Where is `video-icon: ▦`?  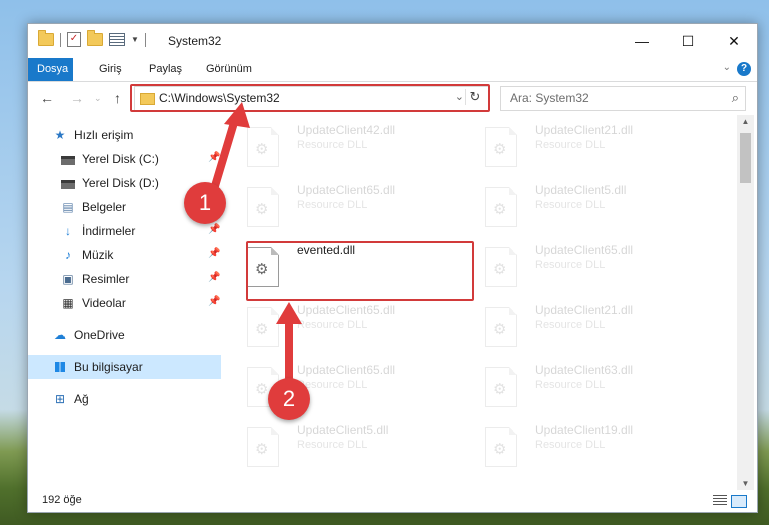
video-icon: ▦ is located at coordinates (68, 303).